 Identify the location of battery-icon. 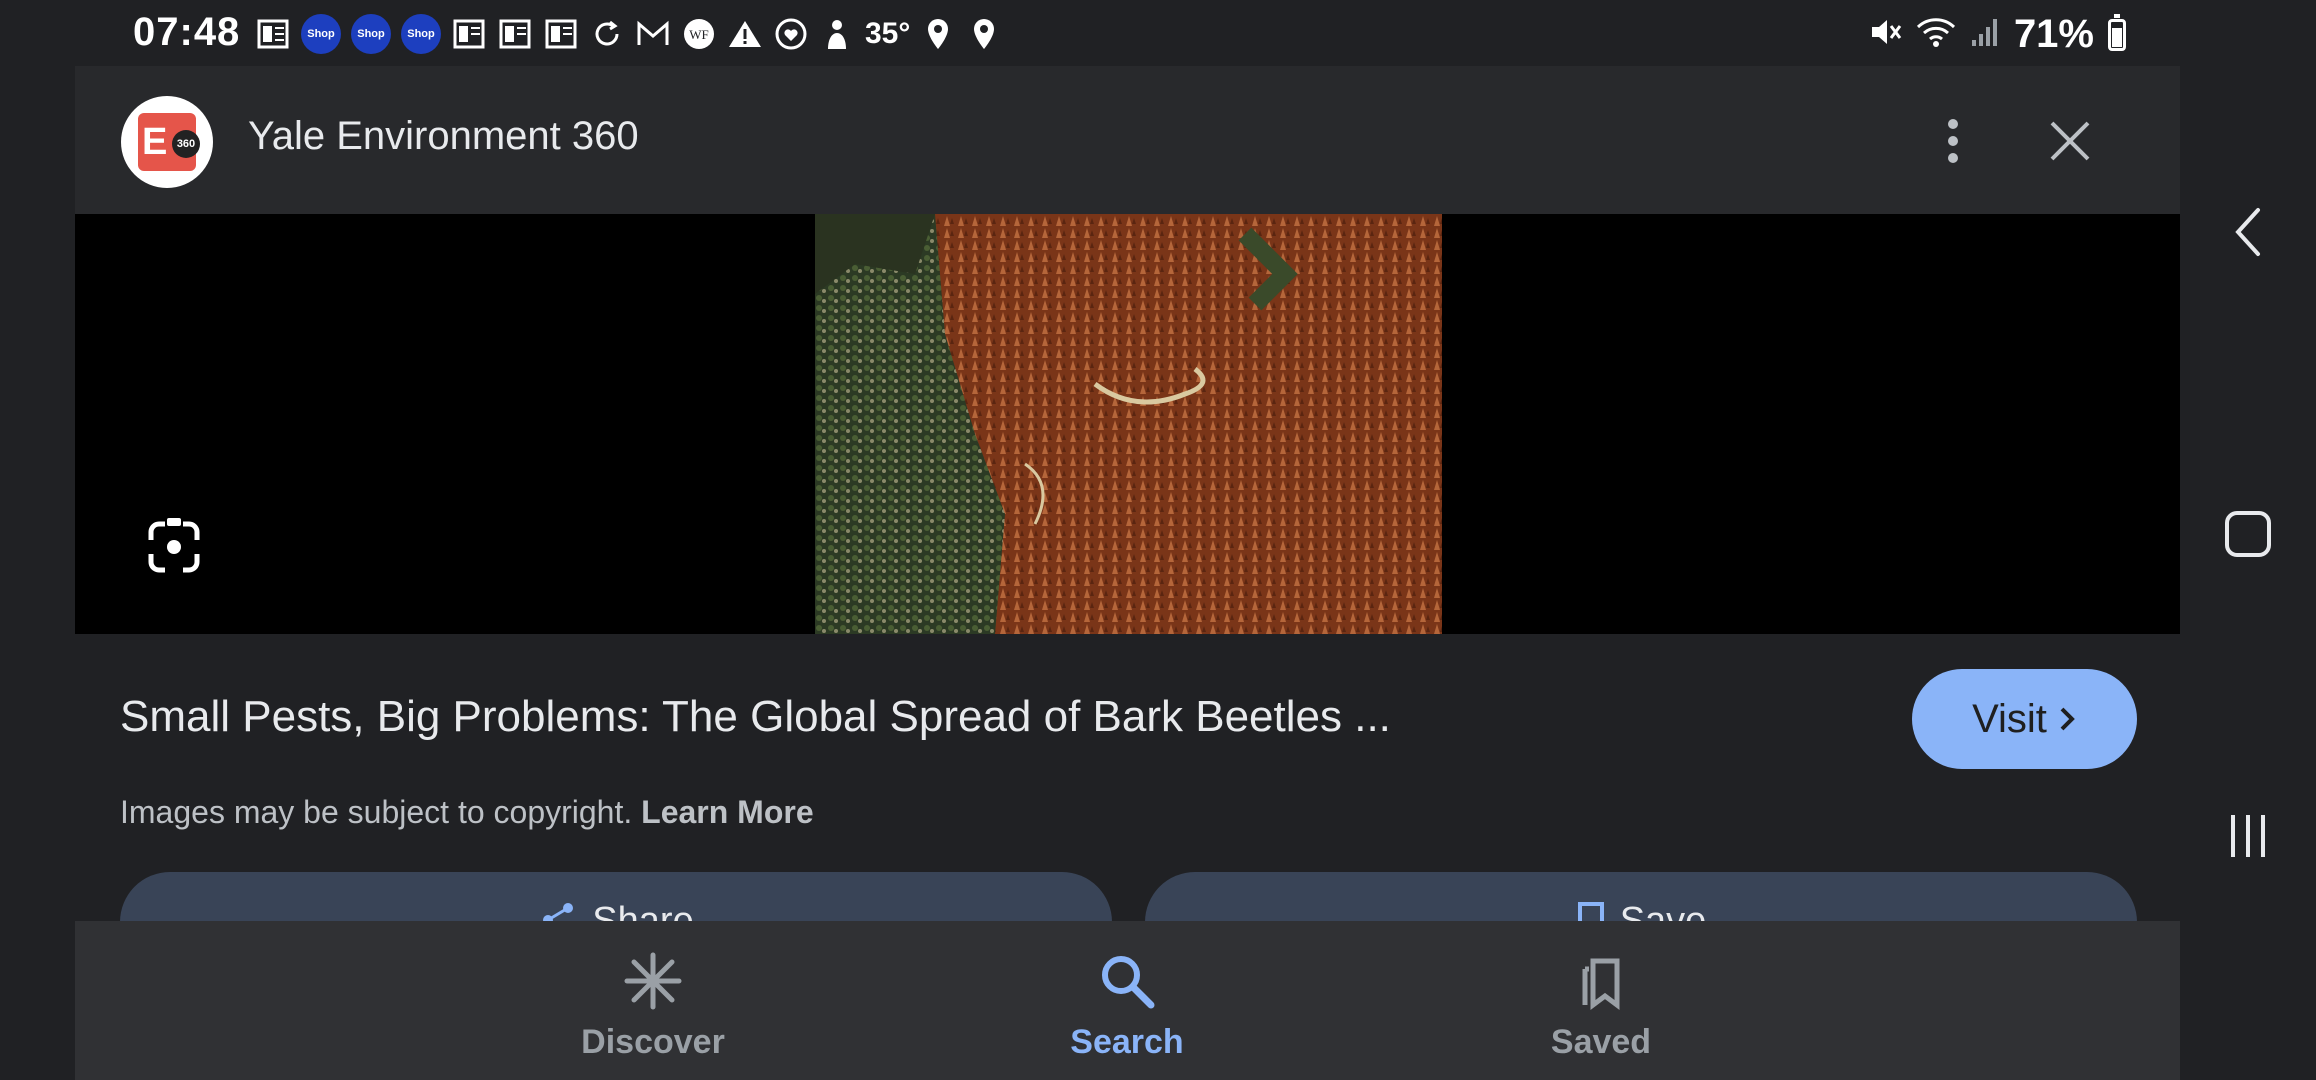
(2117, 32).